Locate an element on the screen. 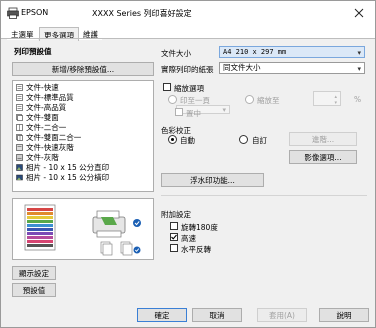 Image resolution: width=376 pixels, height=328 pixels. preset-item: 相片 - 10 x 15 公分直印 is located at coordinates (62, 167).